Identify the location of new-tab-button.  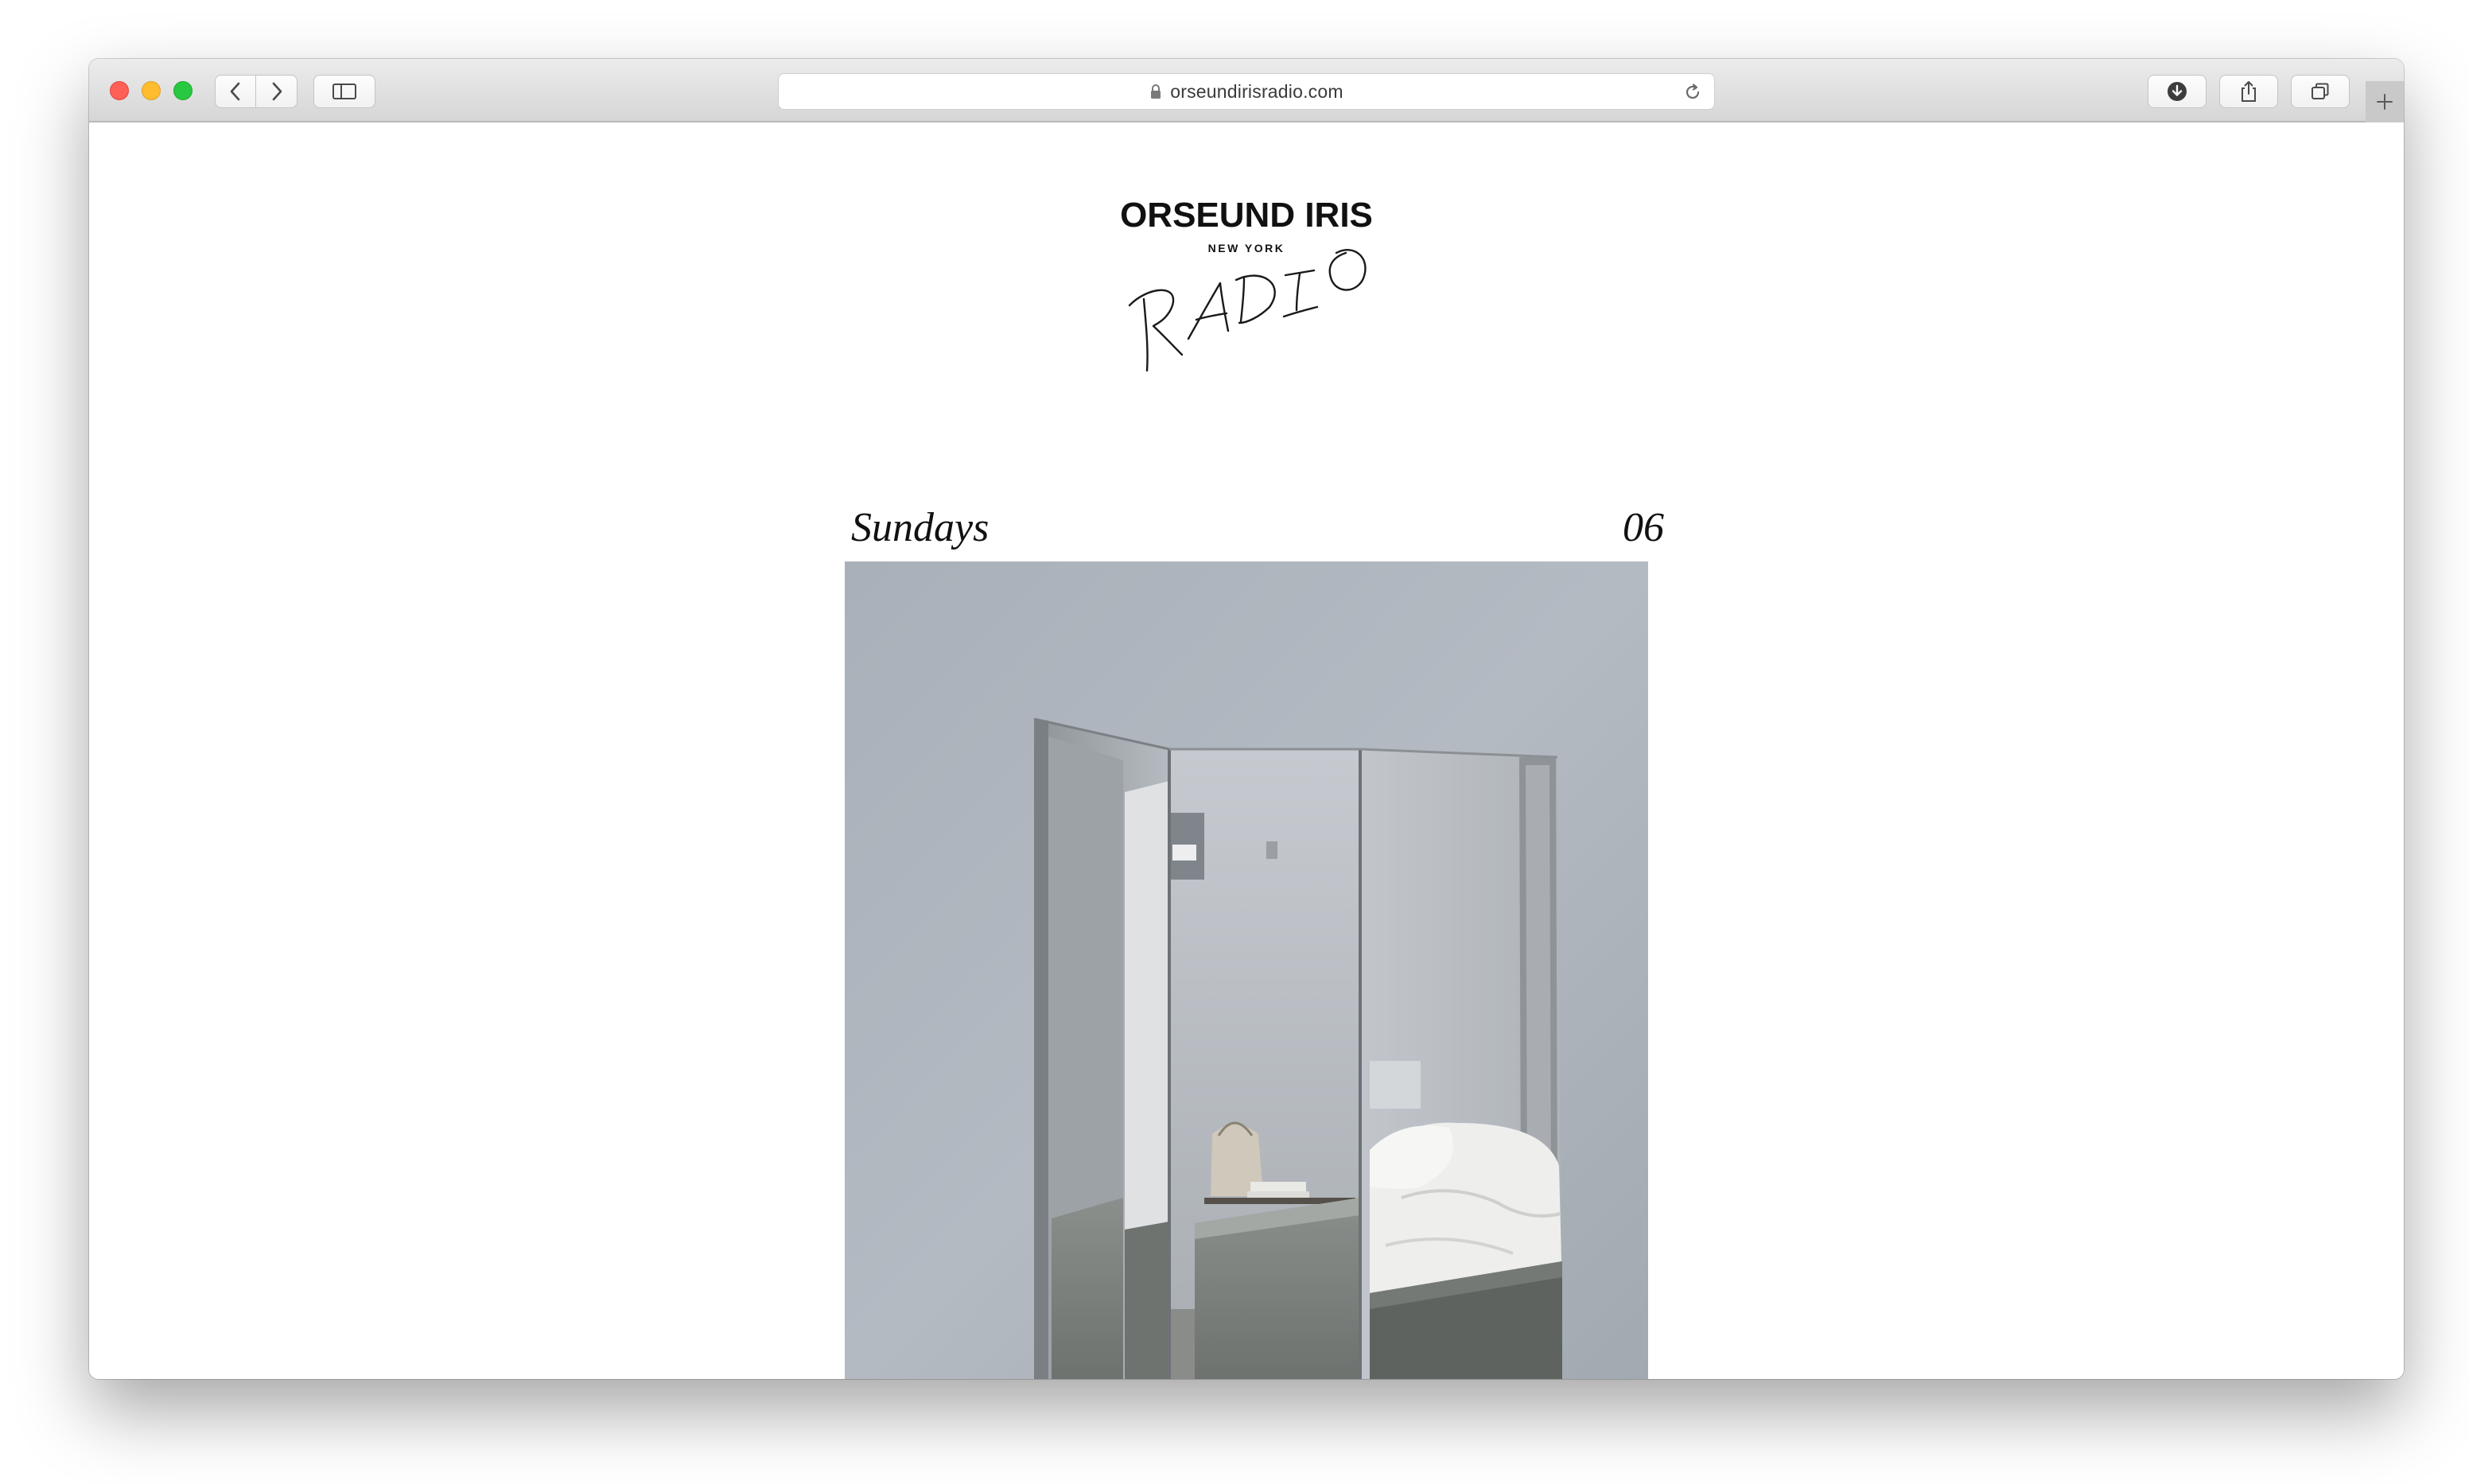
(2385, 101).